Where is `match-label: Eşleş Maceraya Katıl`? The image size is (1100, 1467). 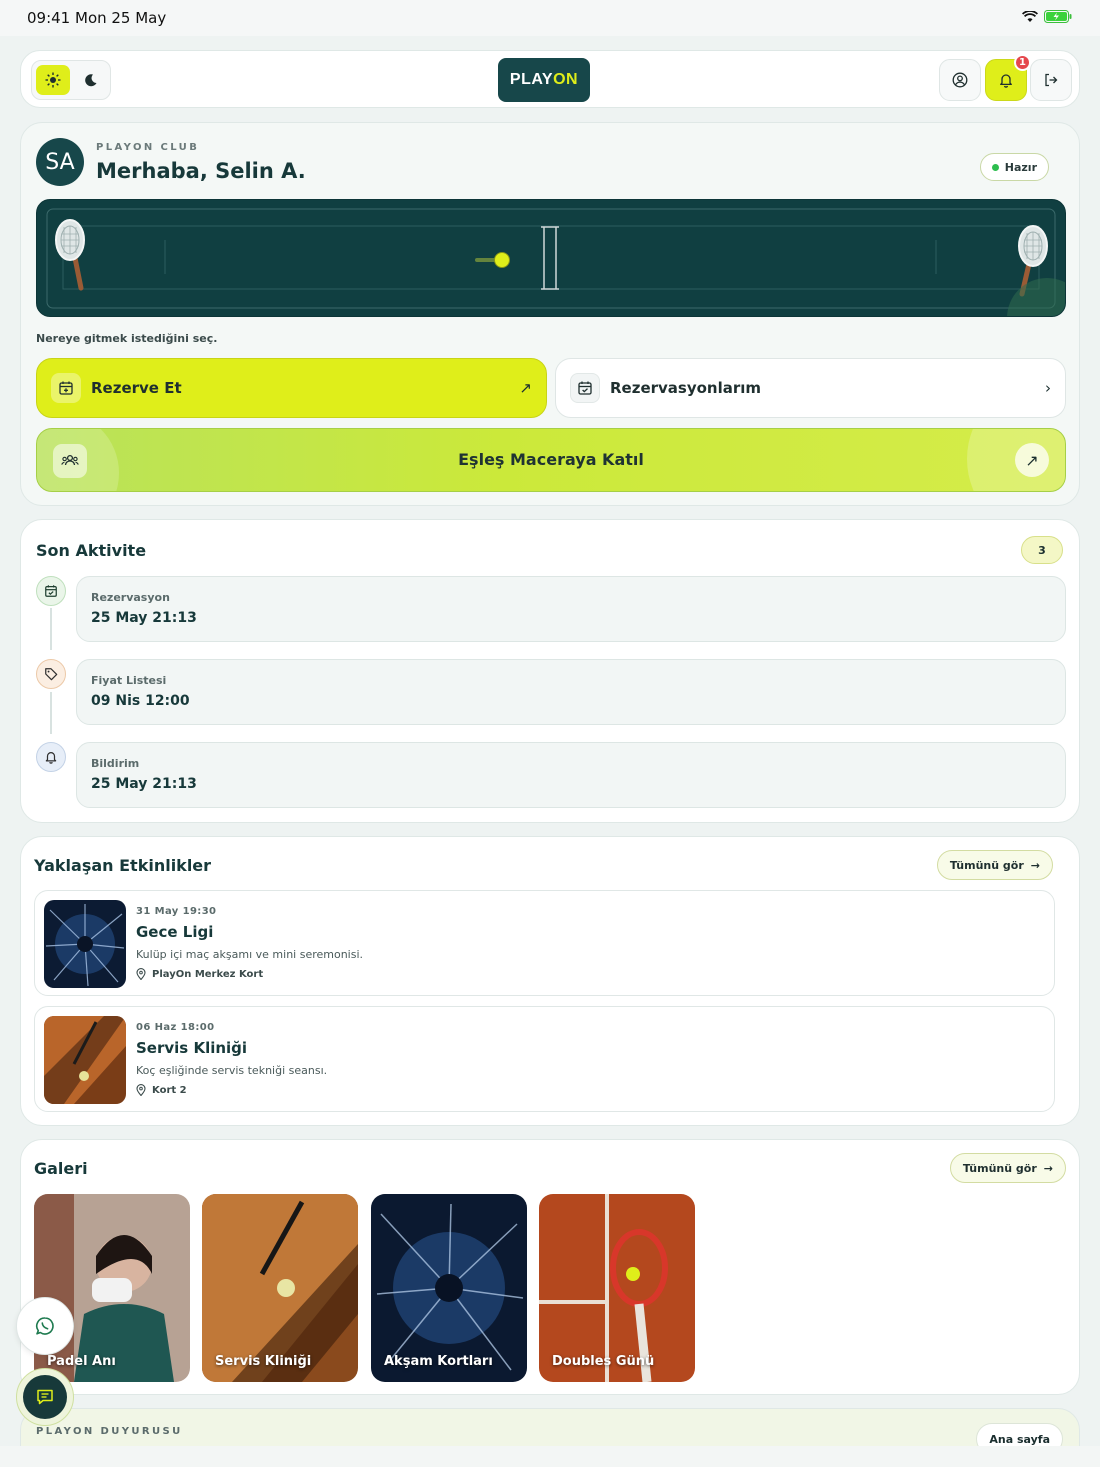 match-label: Eşleş Maceraya Katıl is located at coordinates (551, 459).